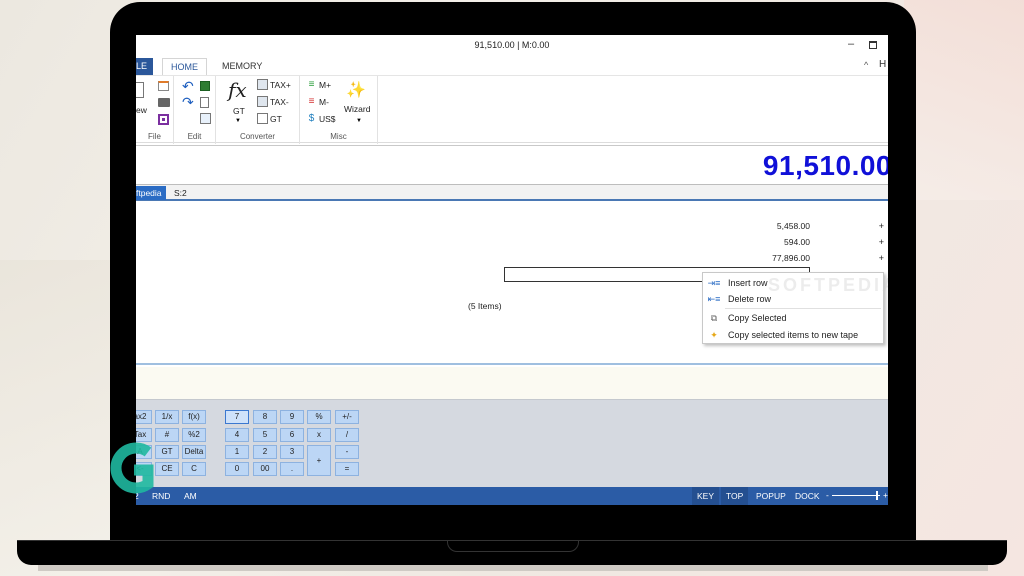 The width and height of the screenshot is (1024, 576). Describe the element at coordinates (292, 452) in the screenshot. I see `key-button: 3` at that location.